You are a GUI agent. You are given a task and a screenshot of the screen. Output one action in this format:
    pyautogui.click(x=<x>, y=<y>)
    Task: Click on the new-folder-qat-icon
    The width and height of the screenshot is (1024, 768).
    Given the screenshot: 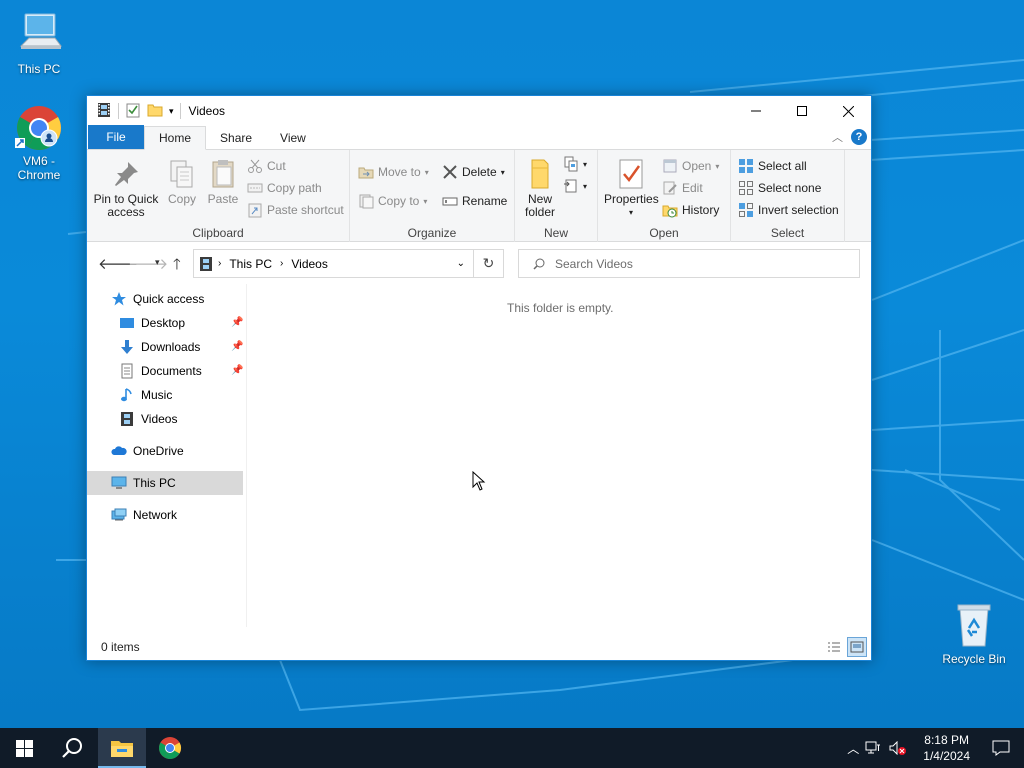 What is the action you would take?
    pyautogui.click(x=155, y=111)
    